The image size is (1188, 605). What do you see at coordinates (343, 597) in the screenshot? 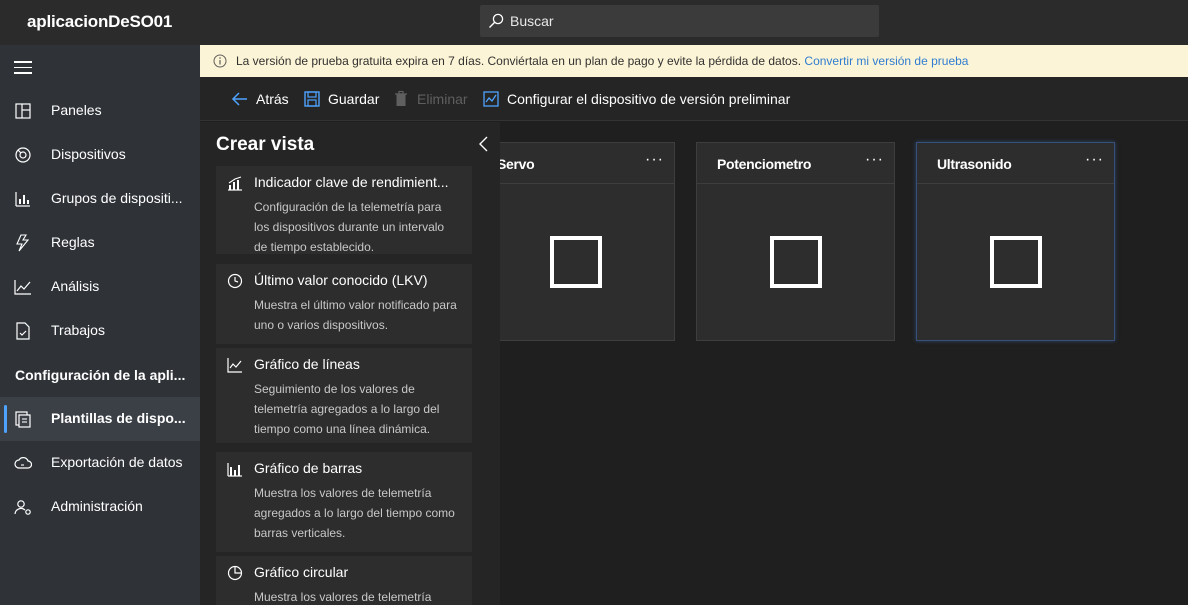
I see `card-description: Muestra los valores de telemetría` at bounding box center [343, 597].